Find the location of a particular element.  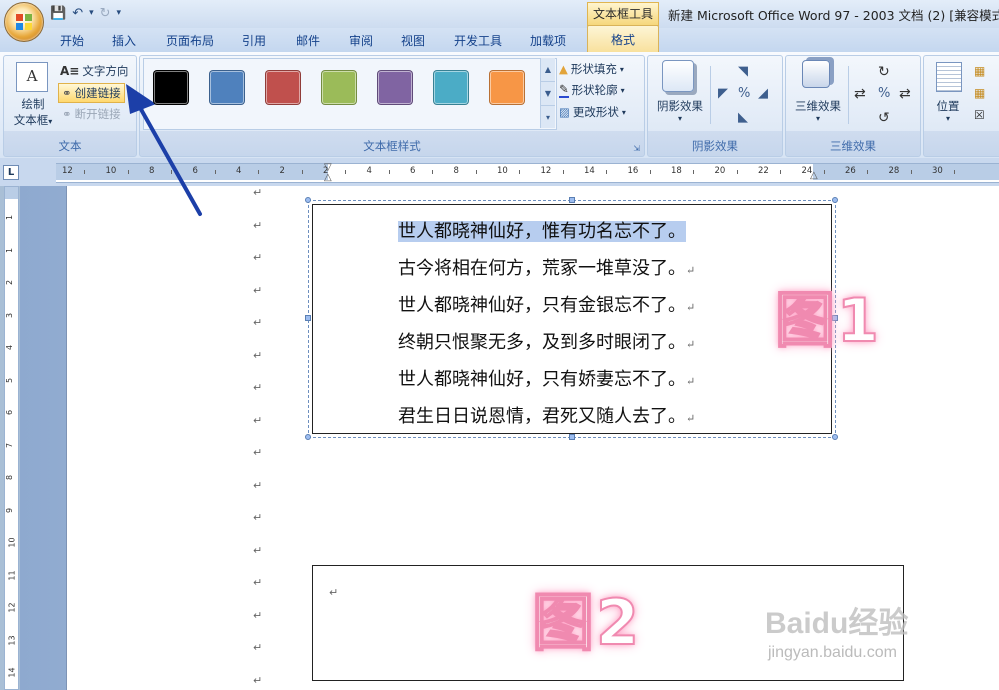

office-button is located at coordinates (24, 22).